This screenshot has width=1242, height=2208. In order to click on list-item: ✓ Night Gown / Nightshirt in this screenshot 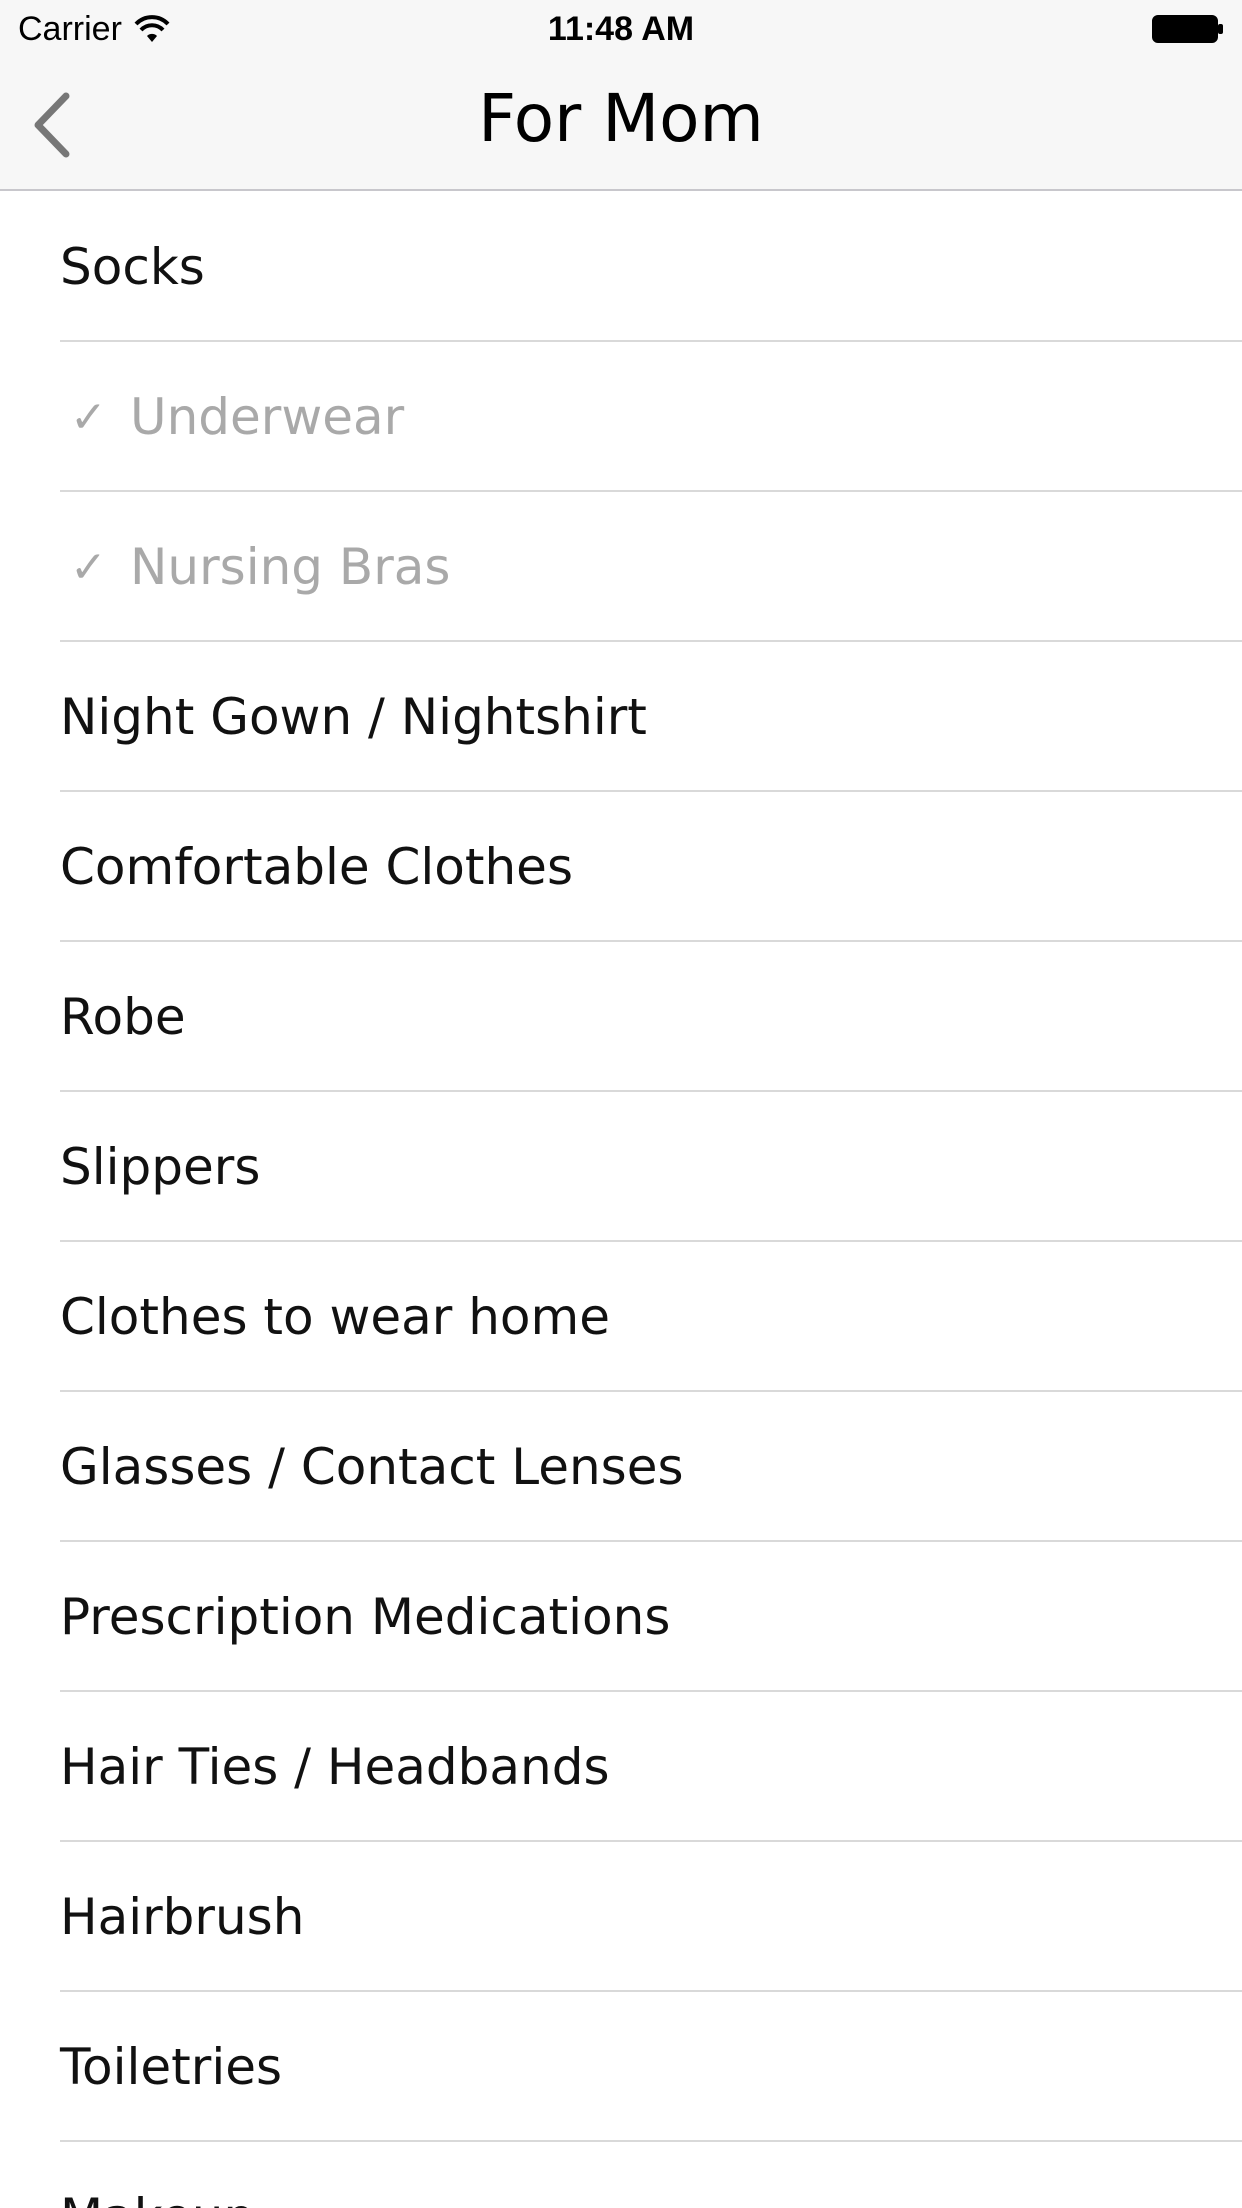, I will do `click(621, 717)`.